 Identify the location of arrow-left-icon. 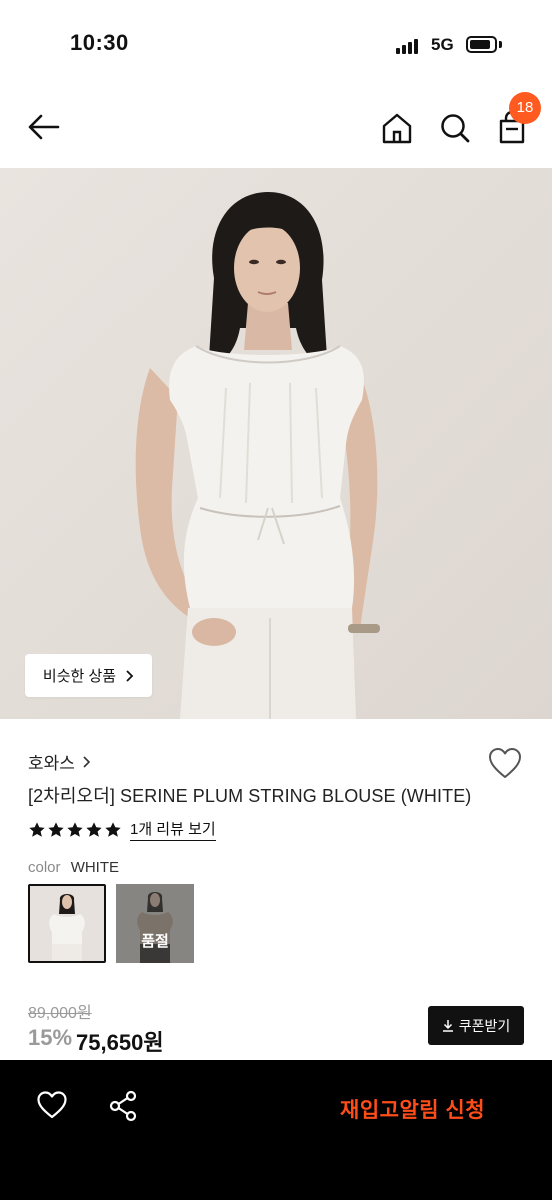
(44, 127).